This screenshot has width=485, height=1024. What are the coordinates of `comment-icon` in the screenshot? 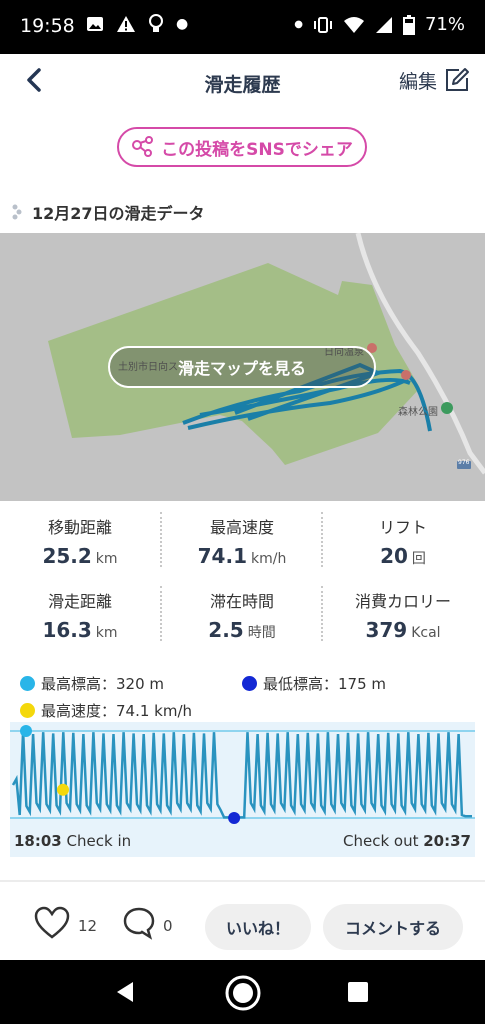 It's located at (139, 923).